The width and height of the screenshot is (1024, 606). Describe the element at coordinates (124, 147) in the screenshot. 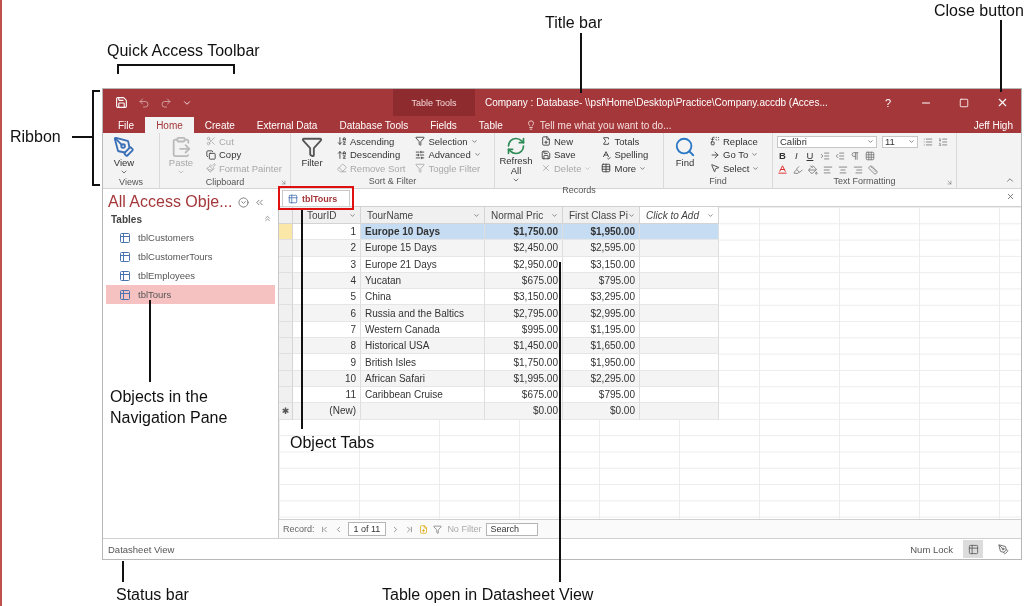

I see `pen-ruler-icon` at that location.